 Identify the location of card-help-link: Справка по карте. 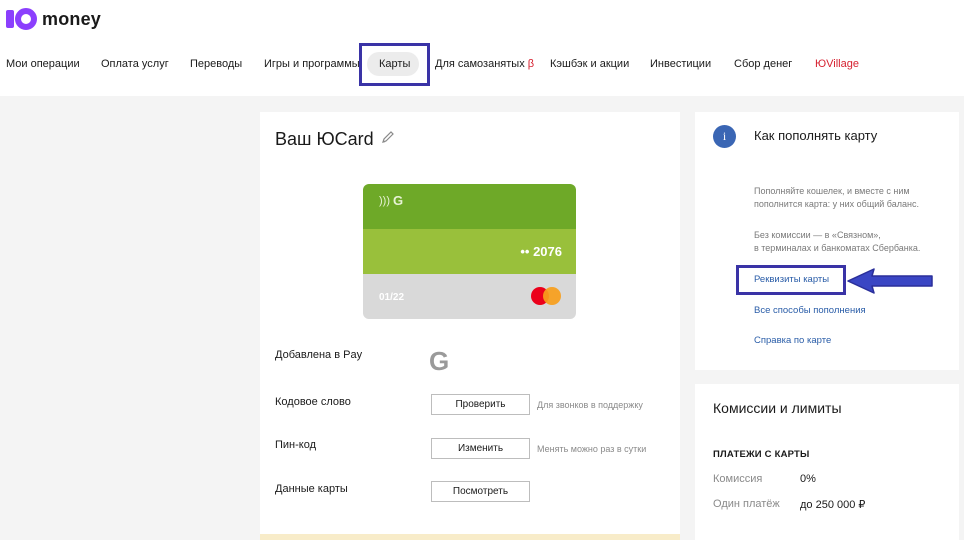
(792, 340).